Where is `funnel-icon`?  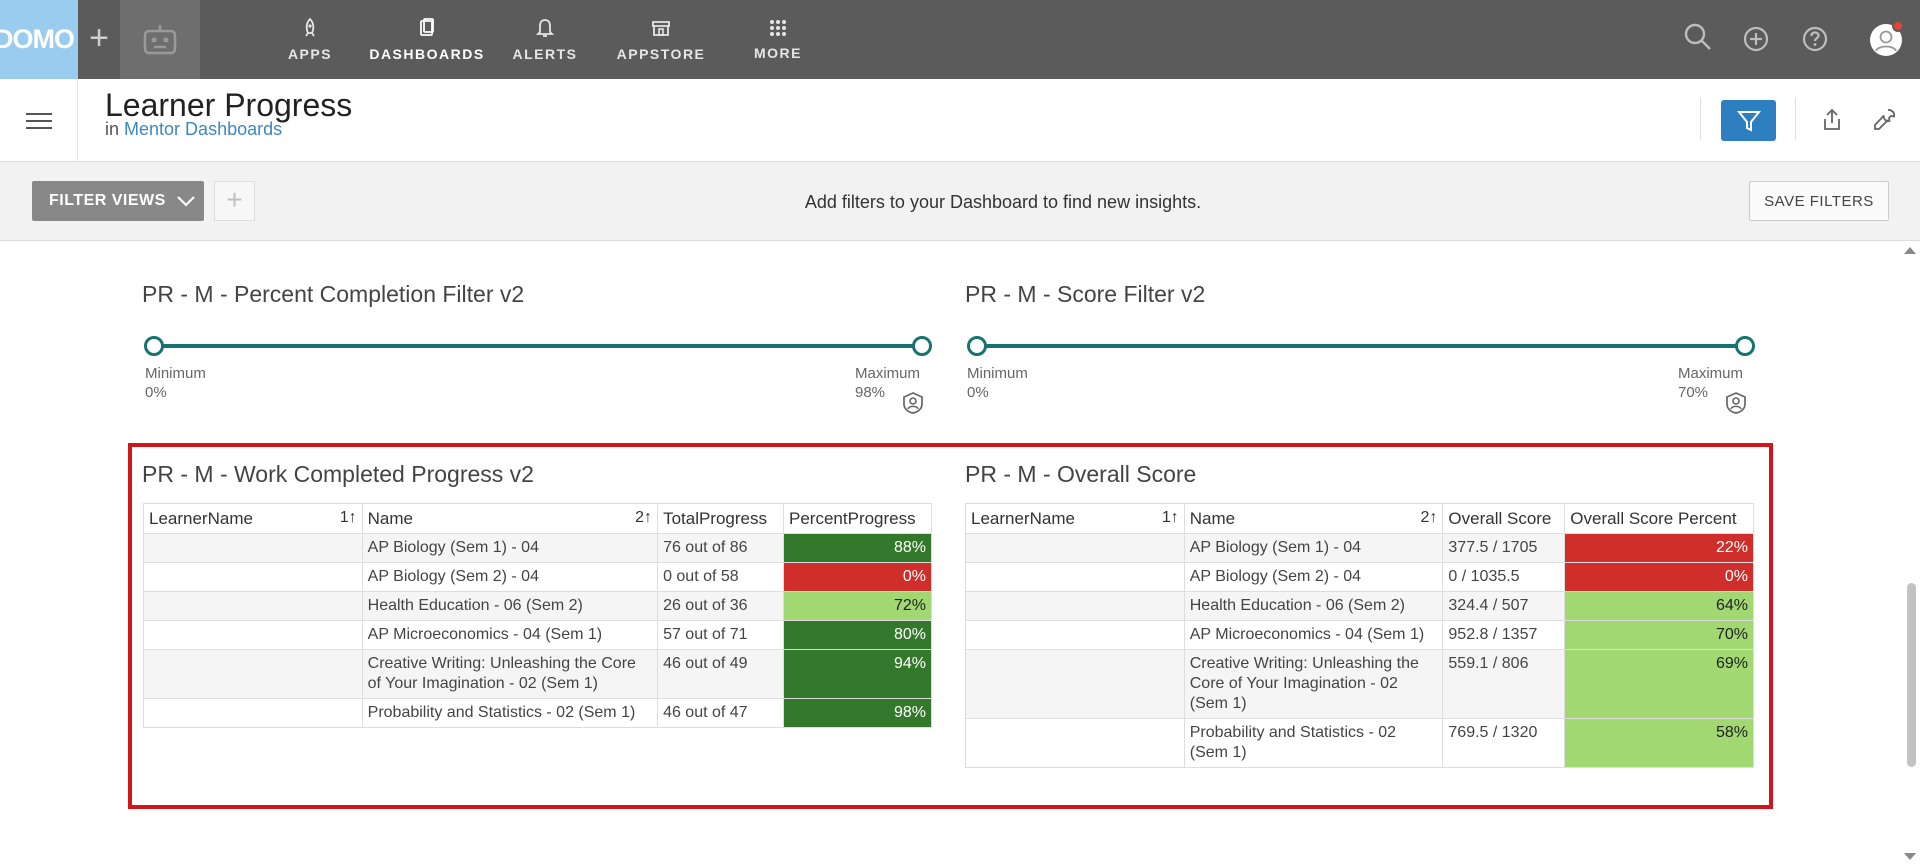
funnel-icon is located at coordinates (1748, 121).